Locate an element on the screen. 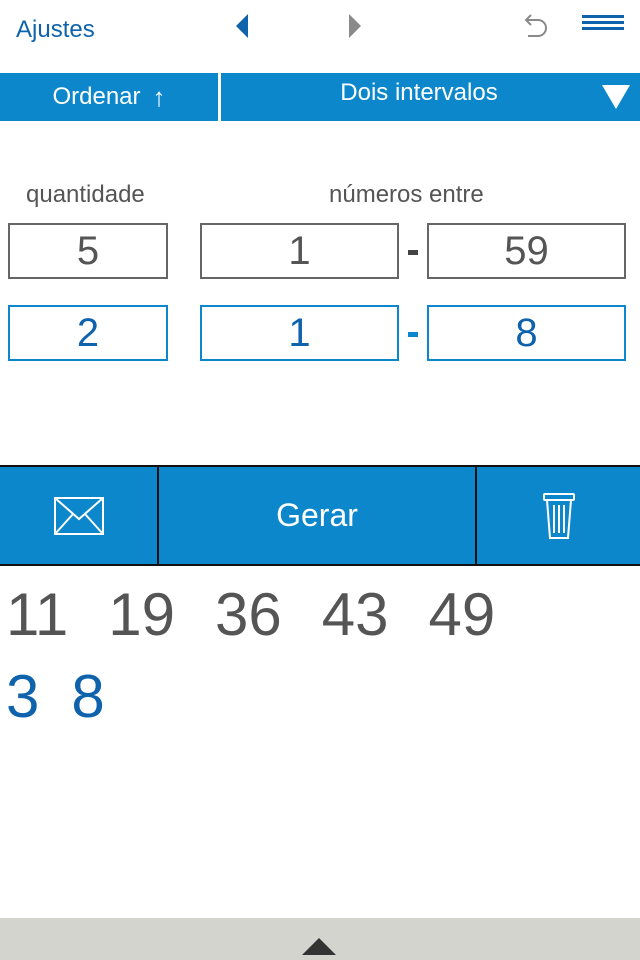 The image size is (640, 960). extra-results: 38 is located at coordinates (71, 696).